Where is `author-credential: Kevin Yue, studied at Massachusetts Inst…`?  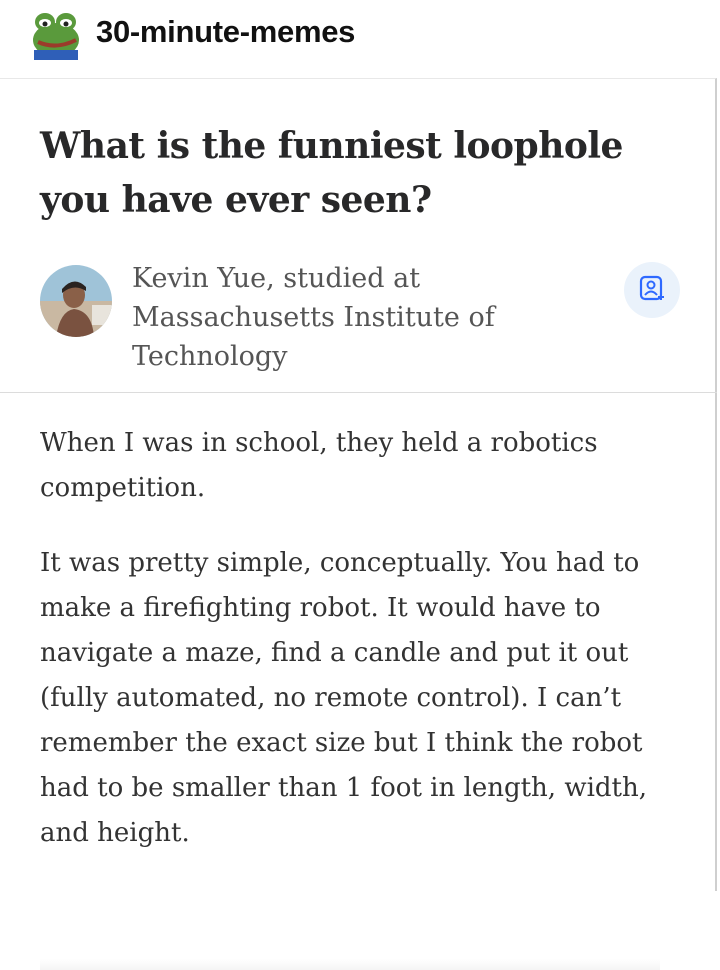
author-credential: Kevin Yue, studied at Massachusetts Inst… is located at coordinates (347, 317).